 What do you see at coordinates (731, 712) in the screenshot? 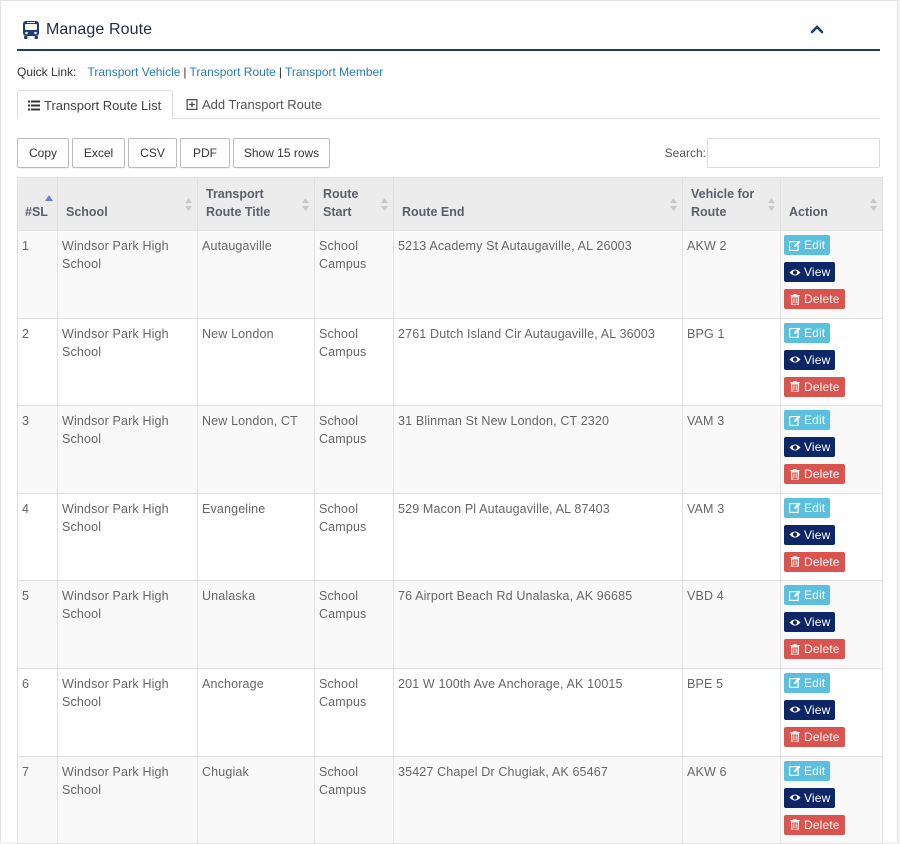
I see `cell-vehicle: BPE 5` at bounding box center [731, 712].